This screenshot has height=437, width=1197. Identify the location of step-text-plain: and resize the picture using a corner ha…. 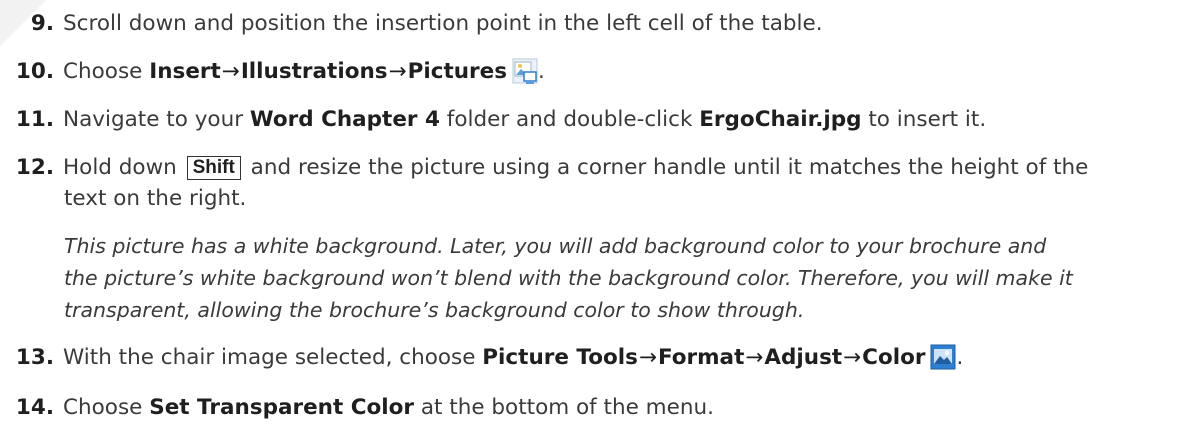
(666, 167).